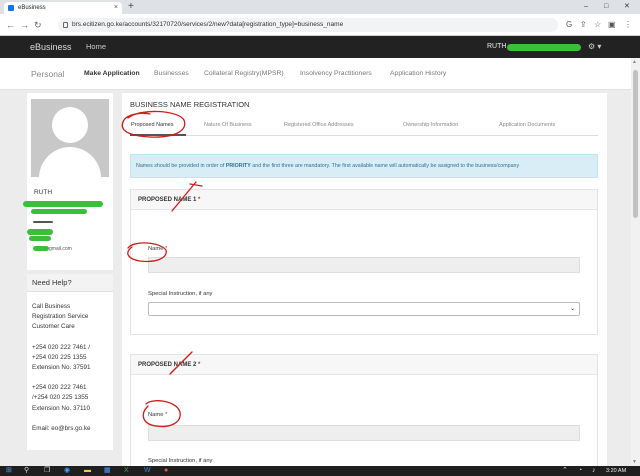 This screenshot has height=476, width=640. Describe the element at coordinates (10, 25) in the screenshot. I see `back-icon: ←` at that location.